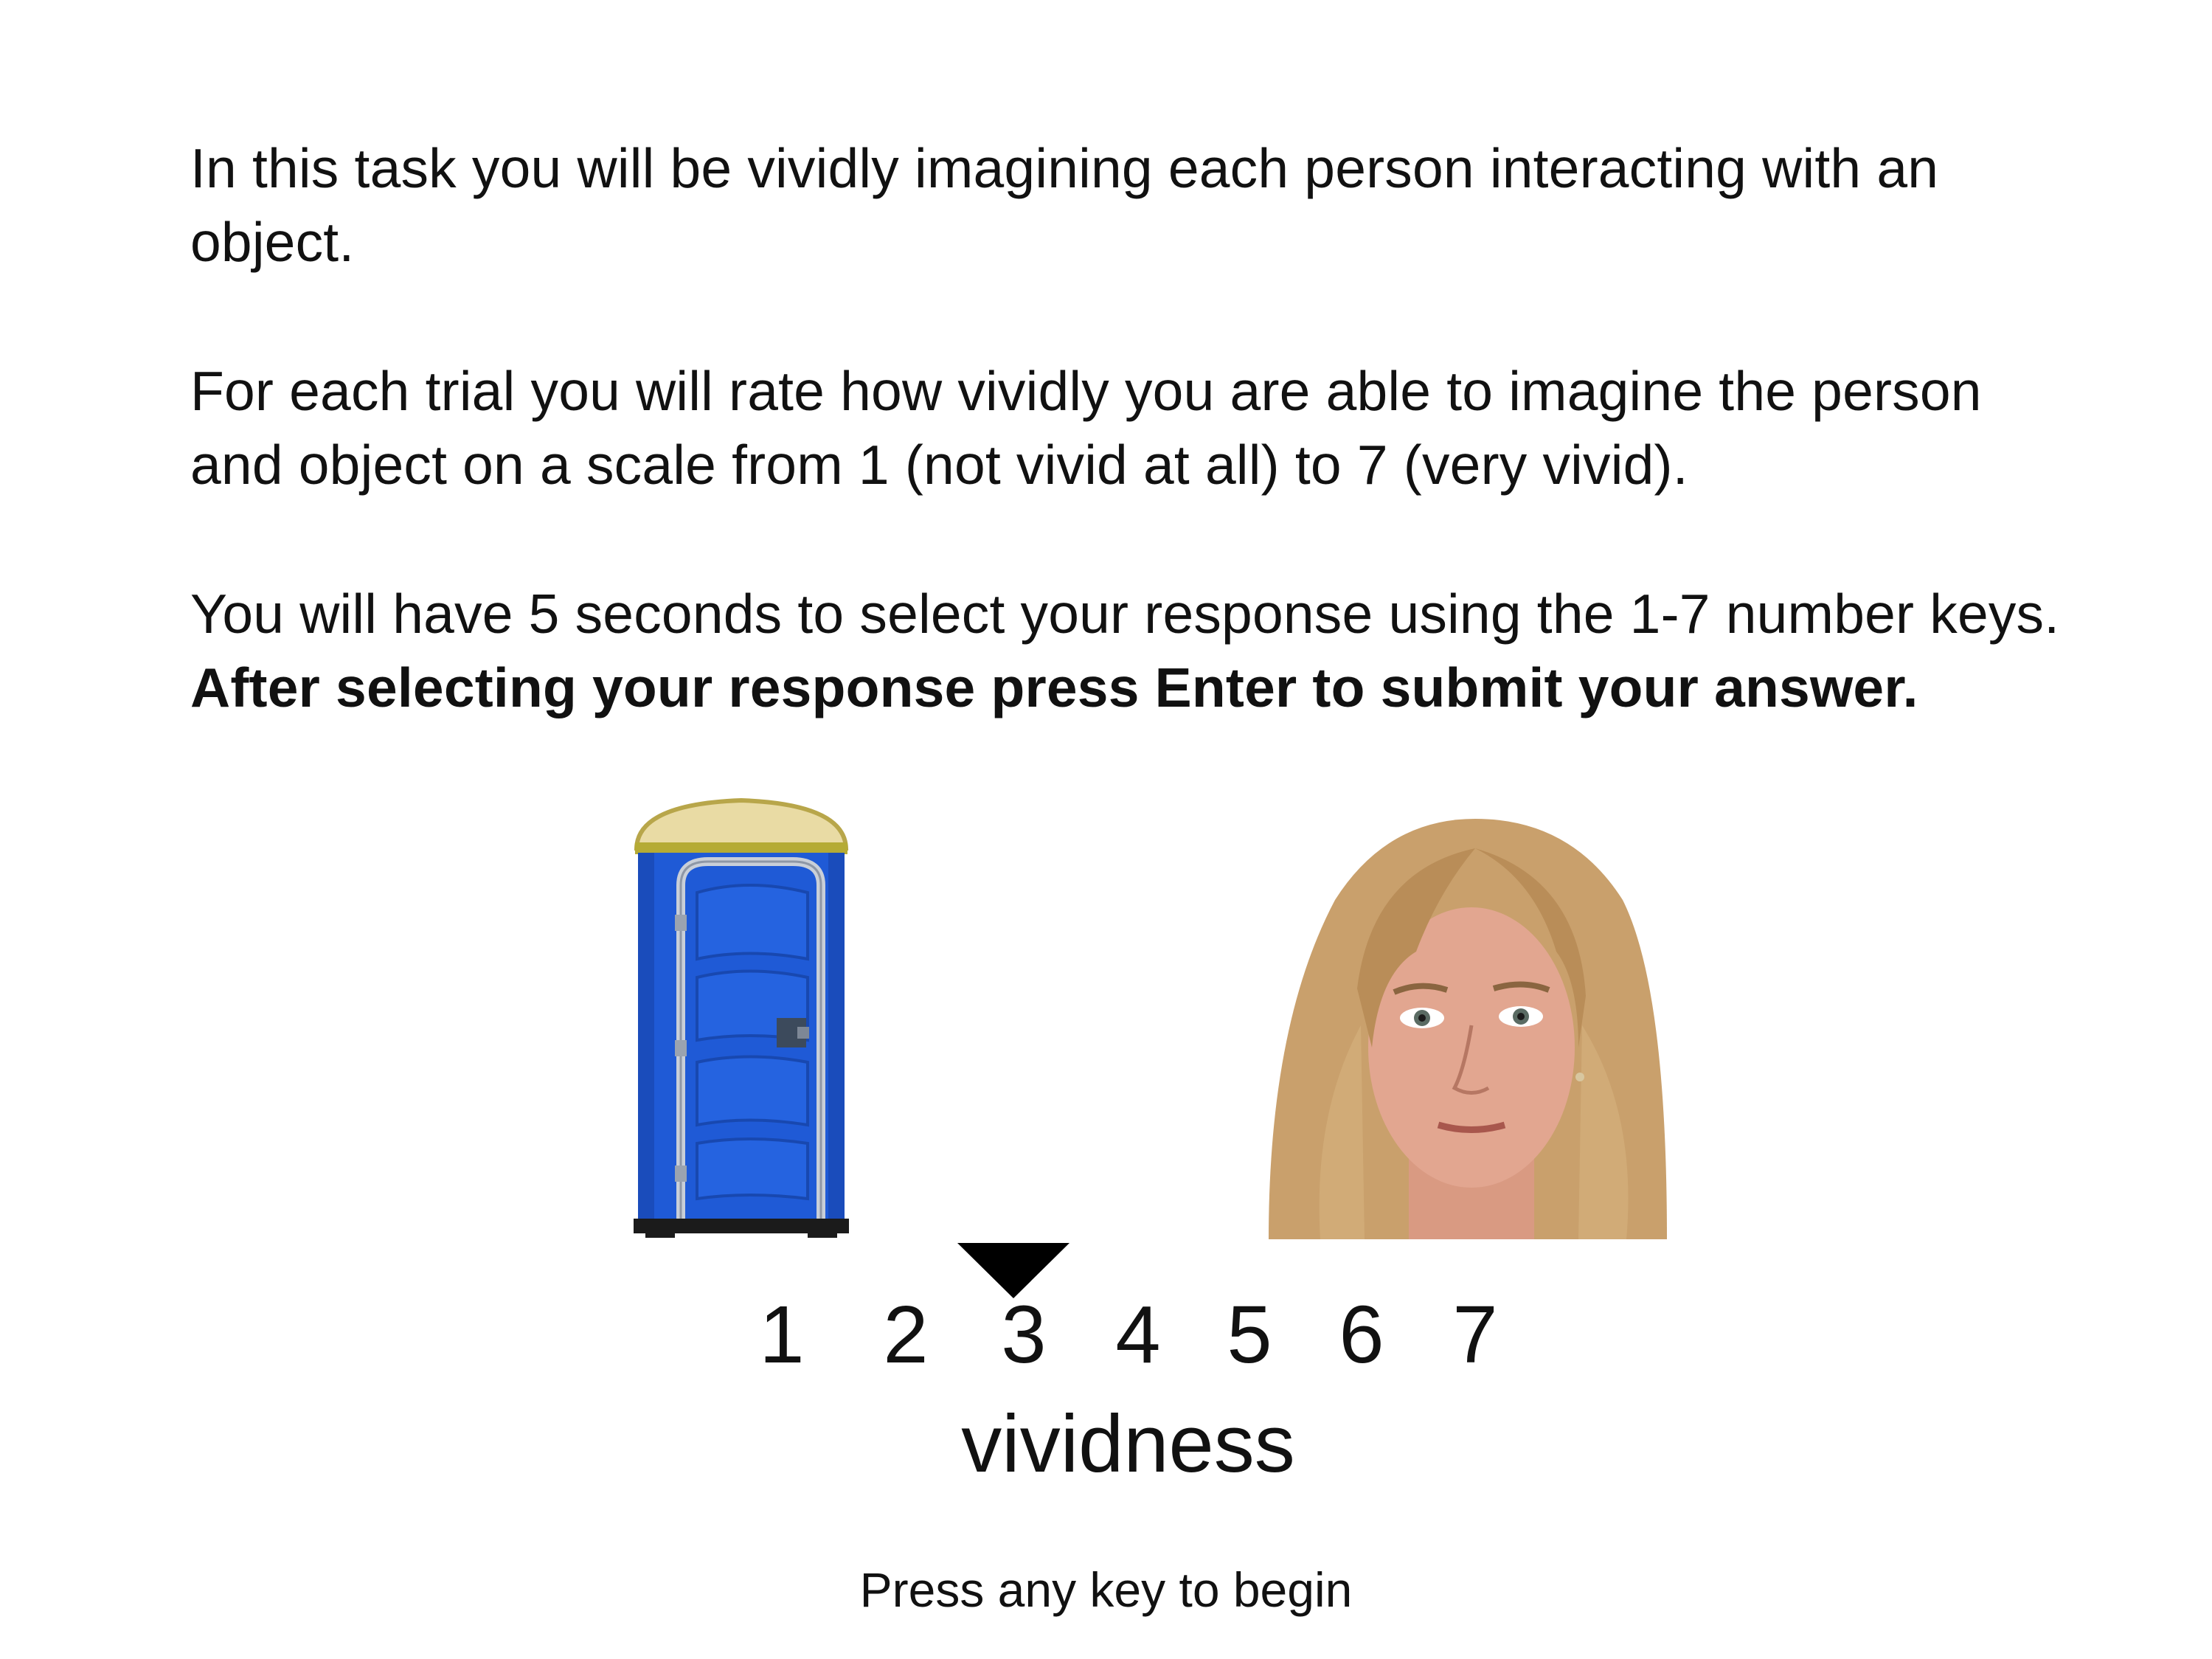 The image size is (2212, 1659). I want to click on rating-scale: 1 2 3 4 5 6 7, so click(1106, 1335).